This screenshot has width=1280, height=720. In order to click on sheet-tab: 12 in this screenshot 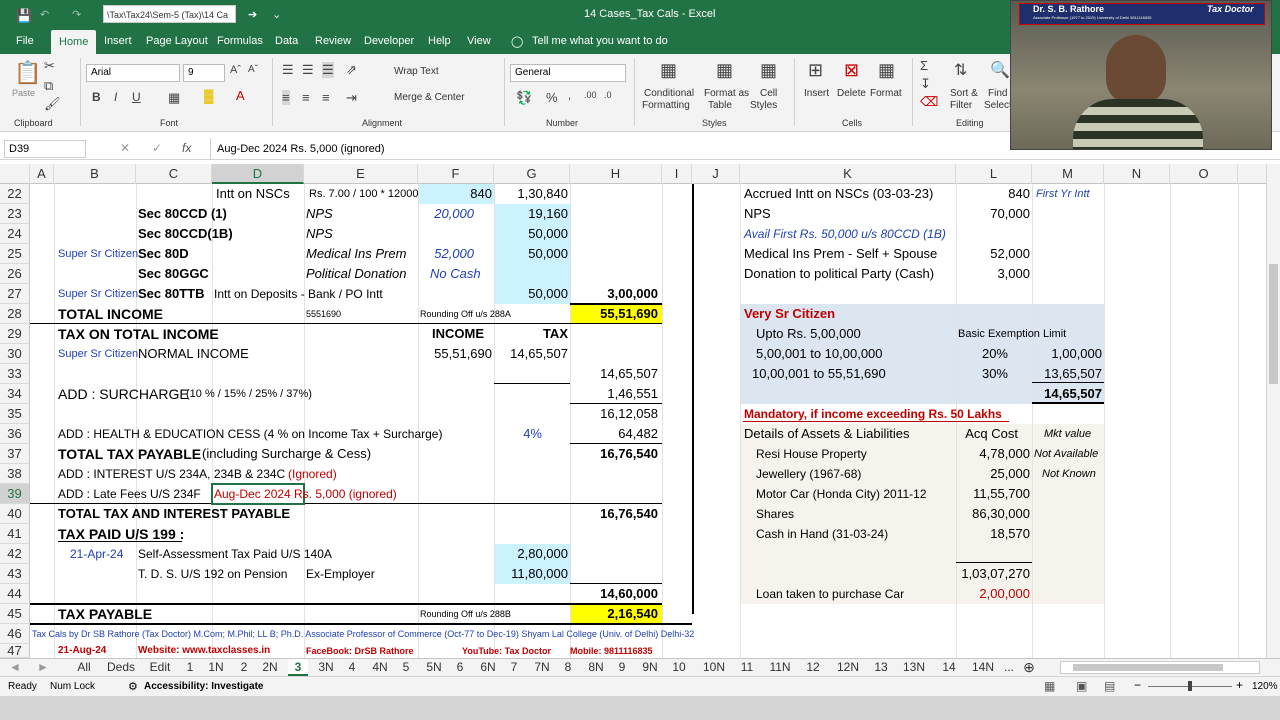, I will do `click(813, 667)`.